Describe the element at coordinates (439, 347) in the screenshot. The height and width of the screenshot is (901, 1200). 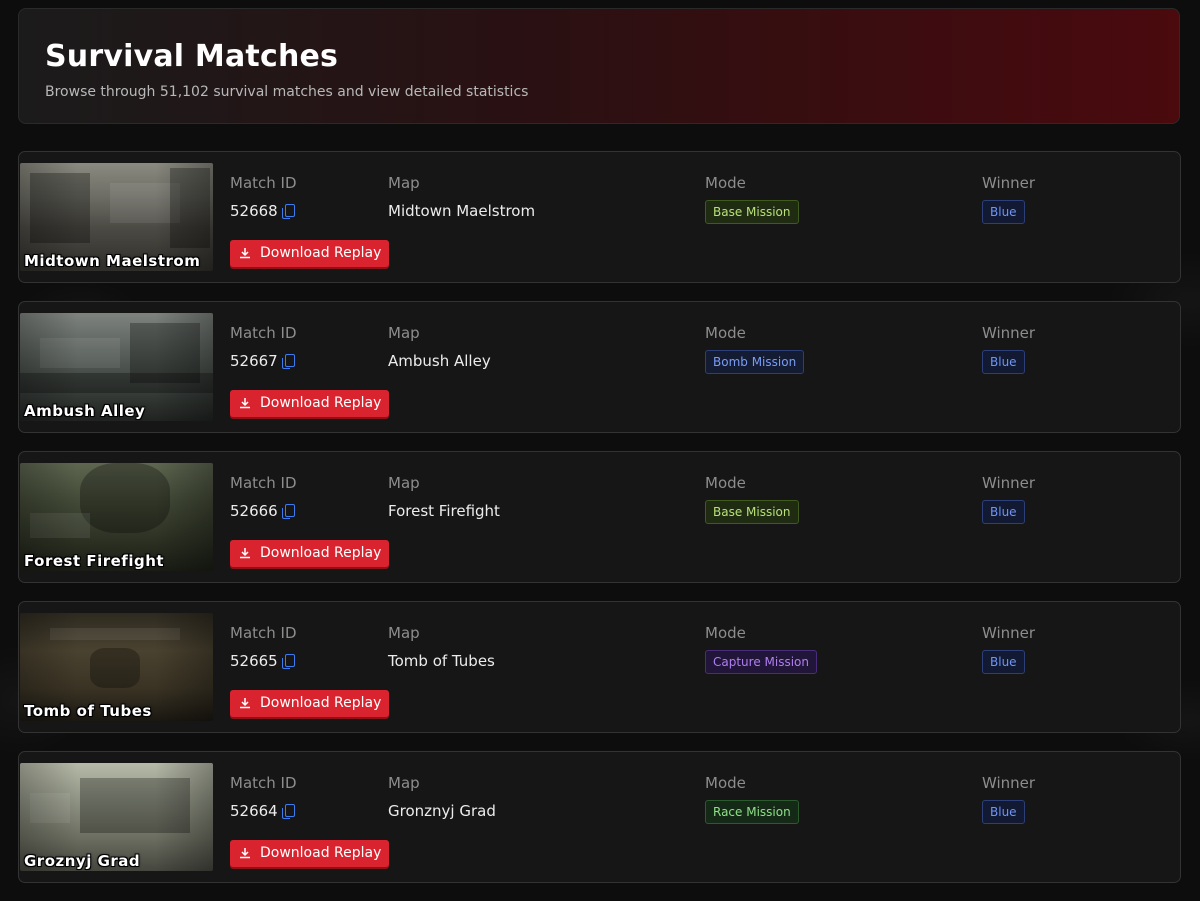
I see `map-column: Map Ambush Alley` at that location.